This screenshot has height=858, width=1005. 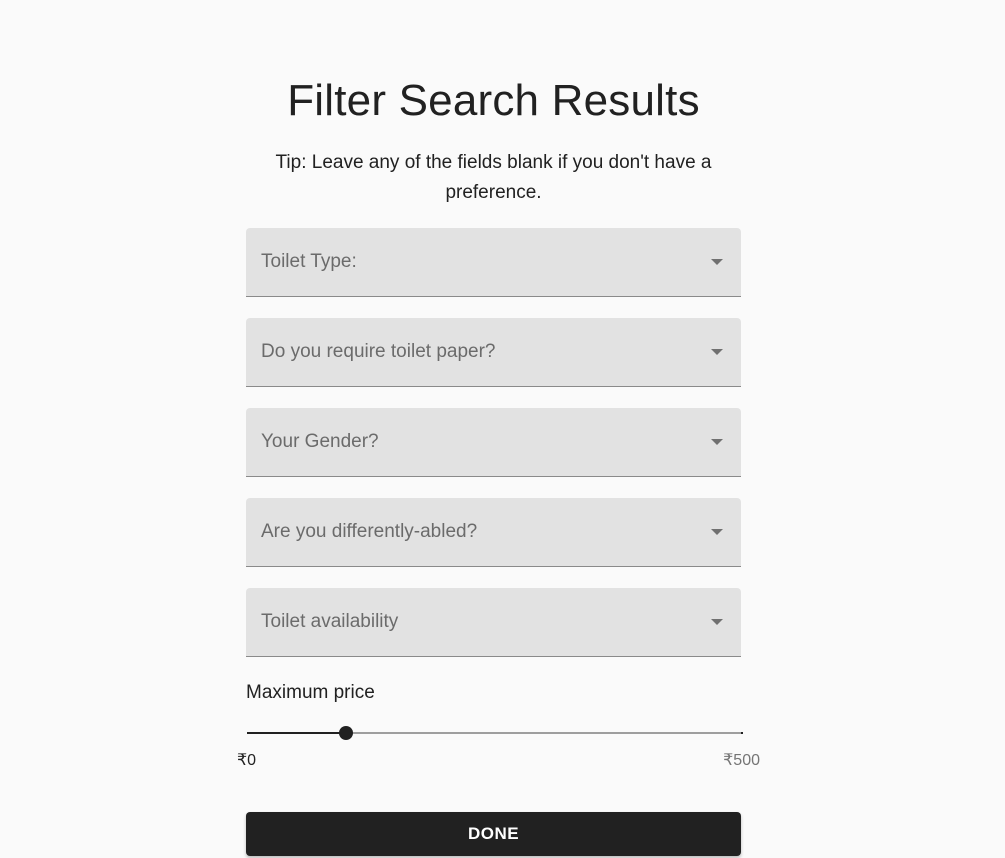 What do you see at coordinates (493, 100) in the screenshot?
I see `page-title: Filter Search Results` at bounding box center [493, 100].